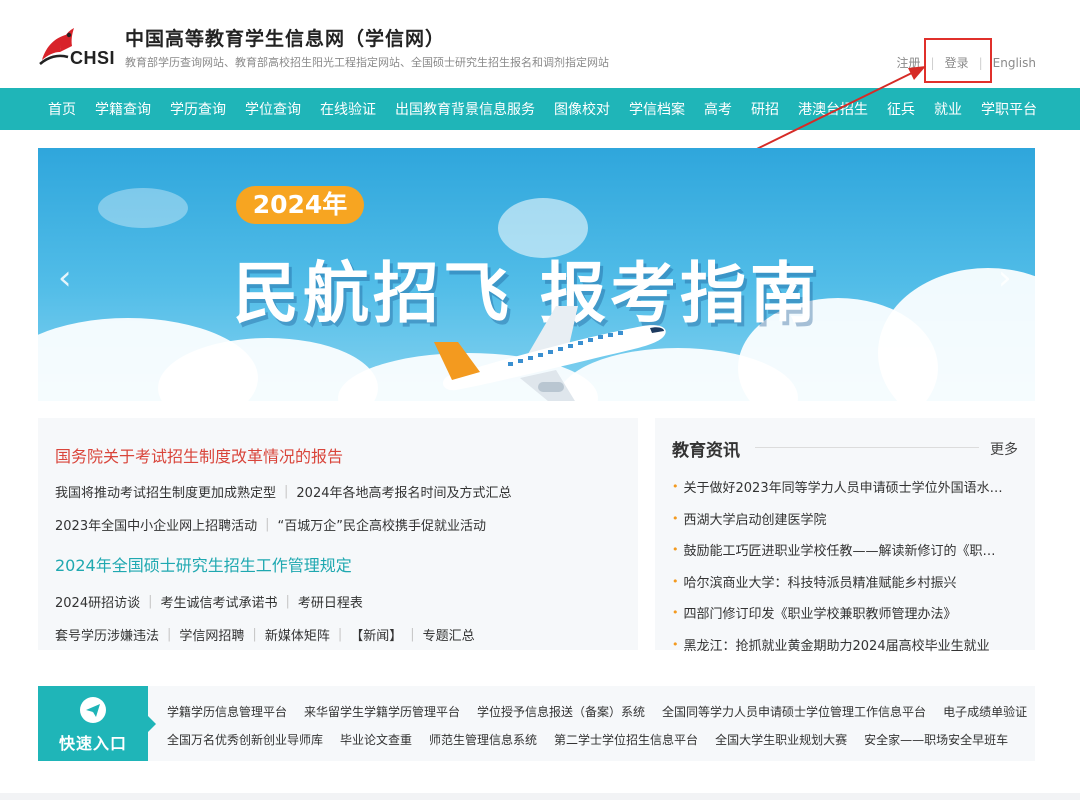  What do you see at coordinates (382, 711) in the screenshot?
I see `quick-link: 来华留学生学籍学历管理平台` at bounding box center [382, 711].